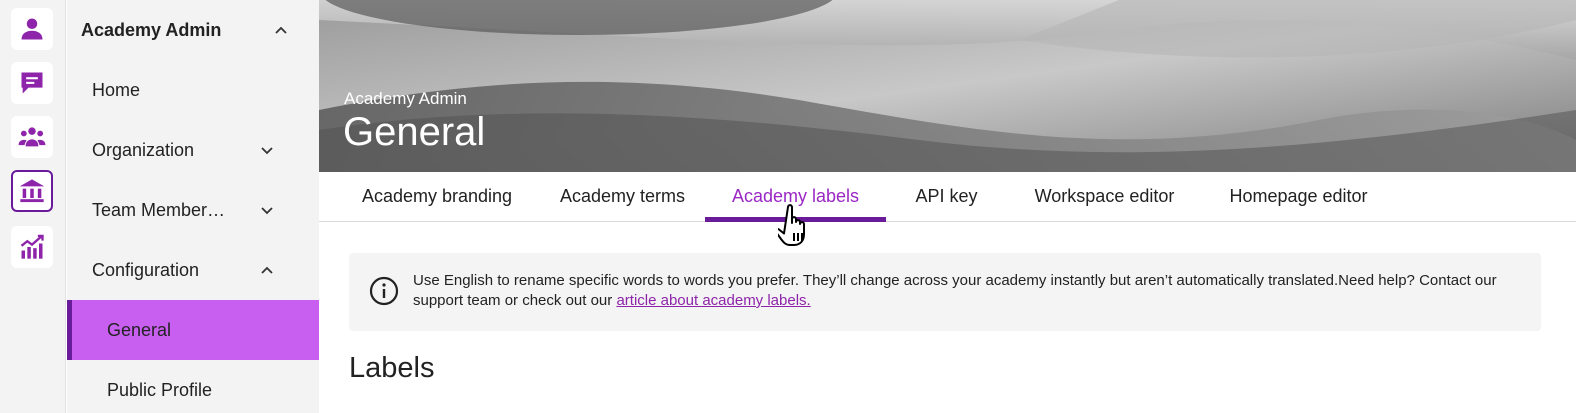  I want to click on nav-header-academy-admin: Academy Admin, so click(193, 30).